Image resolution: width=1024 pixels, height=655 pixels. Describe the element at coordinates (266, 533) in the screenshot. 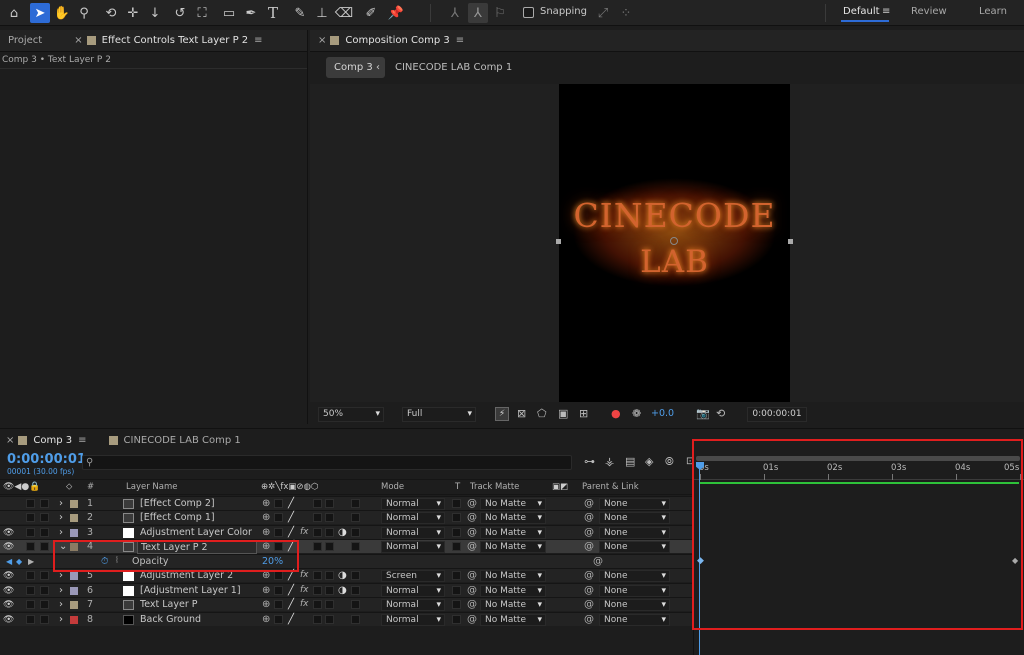

I see `shy-switch-icon: ⊕` at that location.